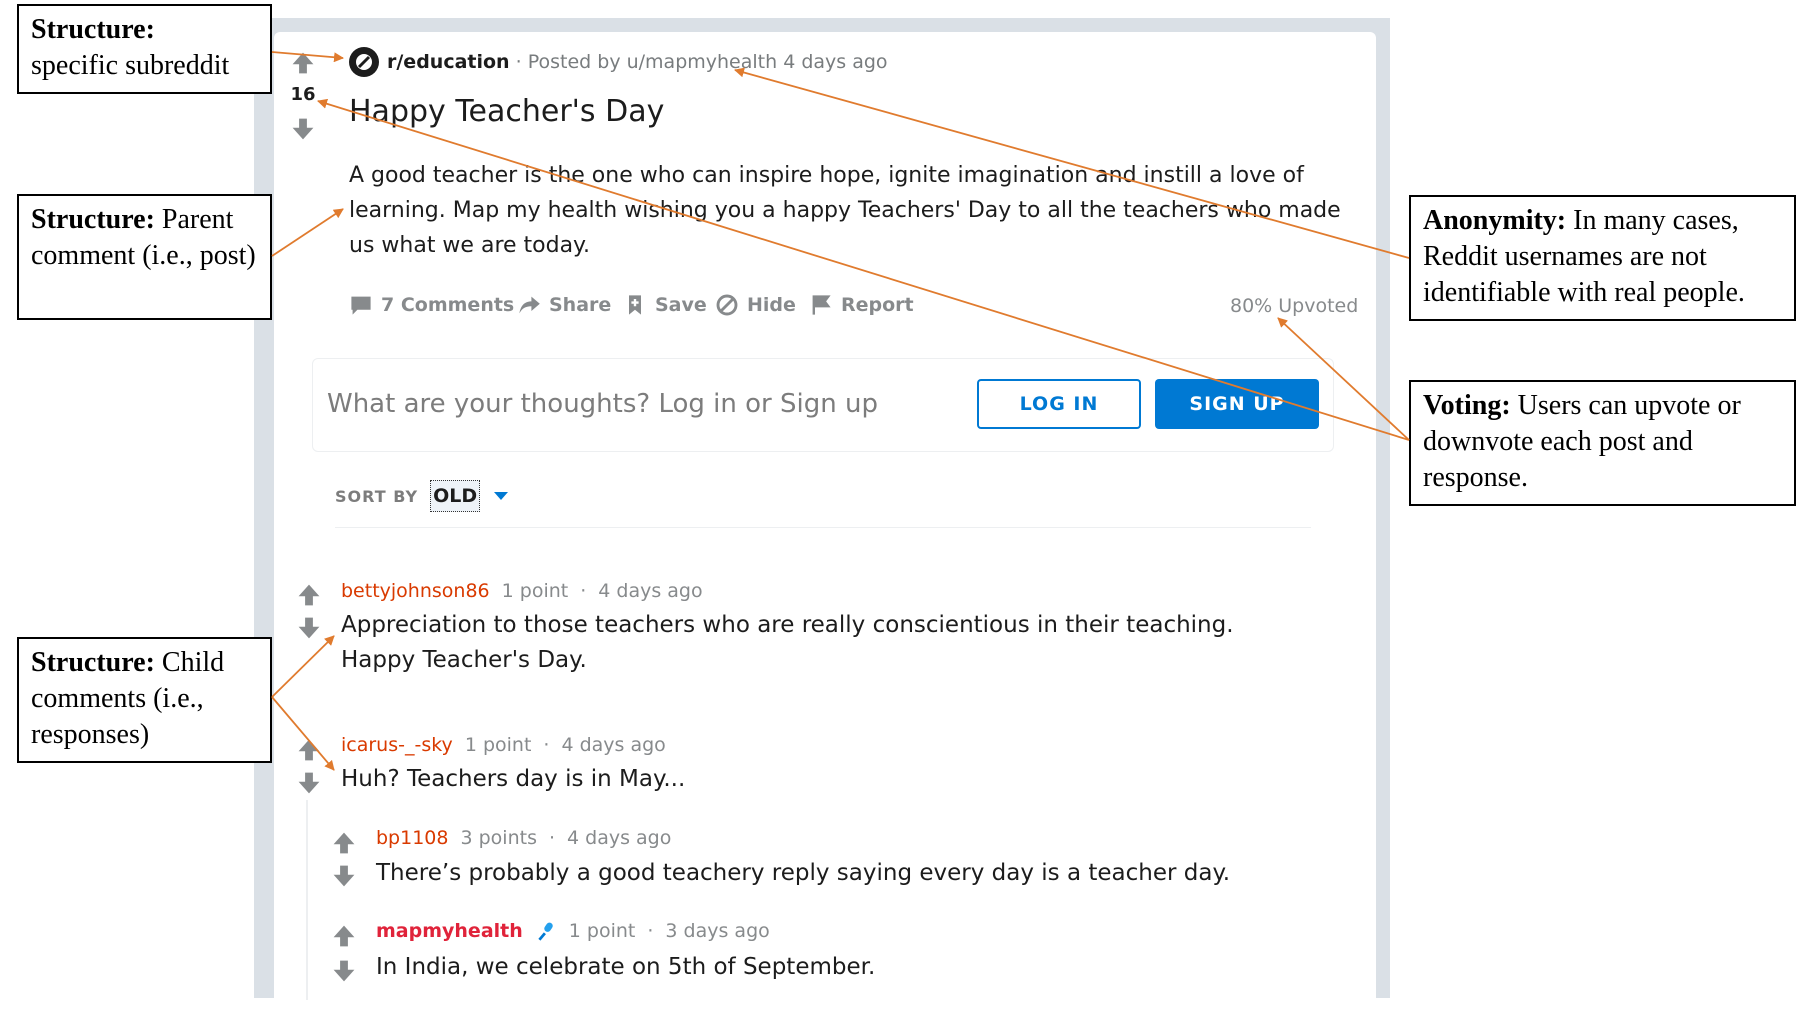 This screenshot has width=1800, height=1013. What do you see at coordinates (422, 496) in the screenshot?
I see `sort-control: SORT BY OLD` at bounding box center [422, 496].